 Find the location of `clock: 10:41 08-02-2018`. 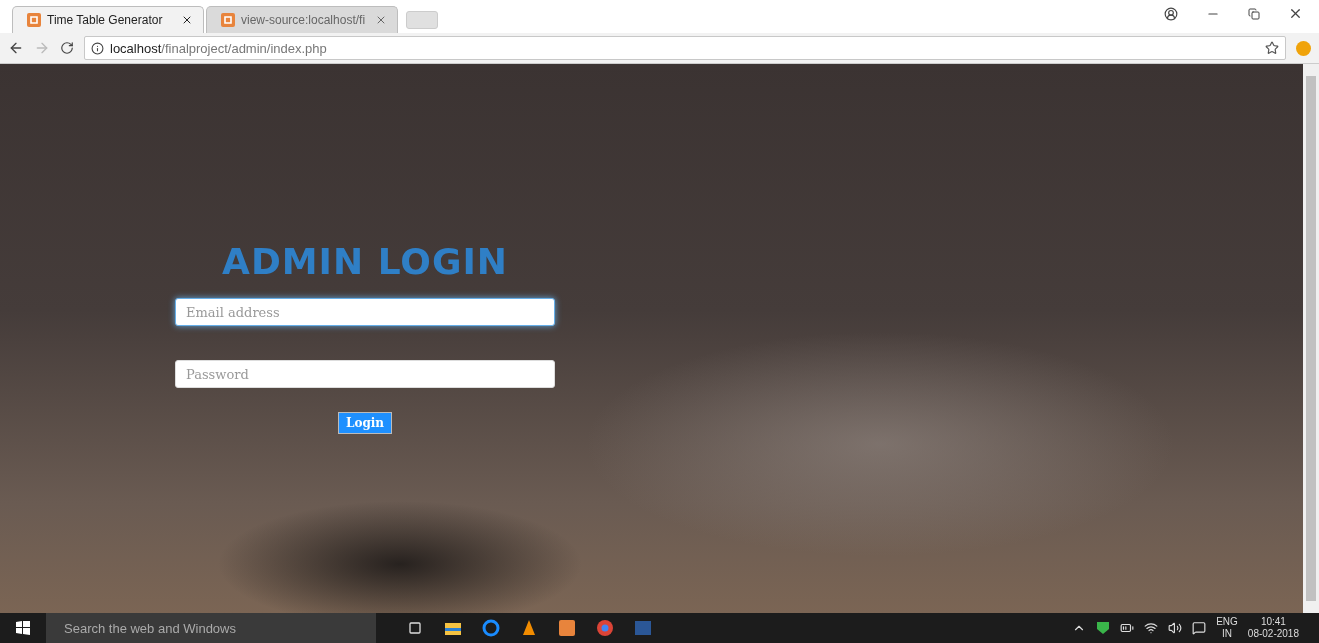

clock: 10:41 08-02-2018 is located at coordinates (1273, 628).